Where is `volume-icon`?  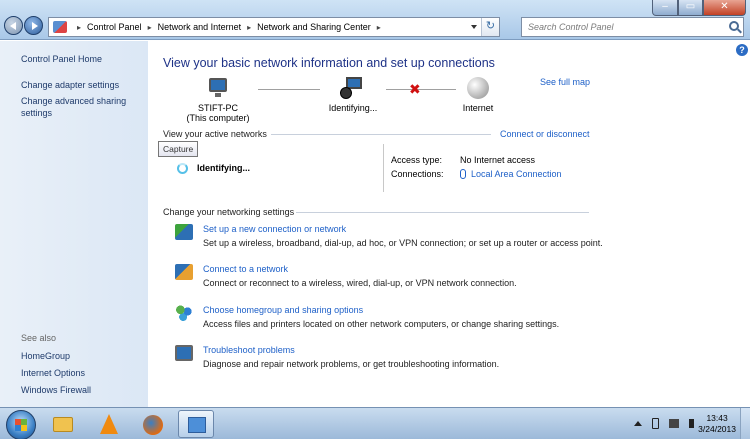
volume-icon is located at coordinates (693, 423).